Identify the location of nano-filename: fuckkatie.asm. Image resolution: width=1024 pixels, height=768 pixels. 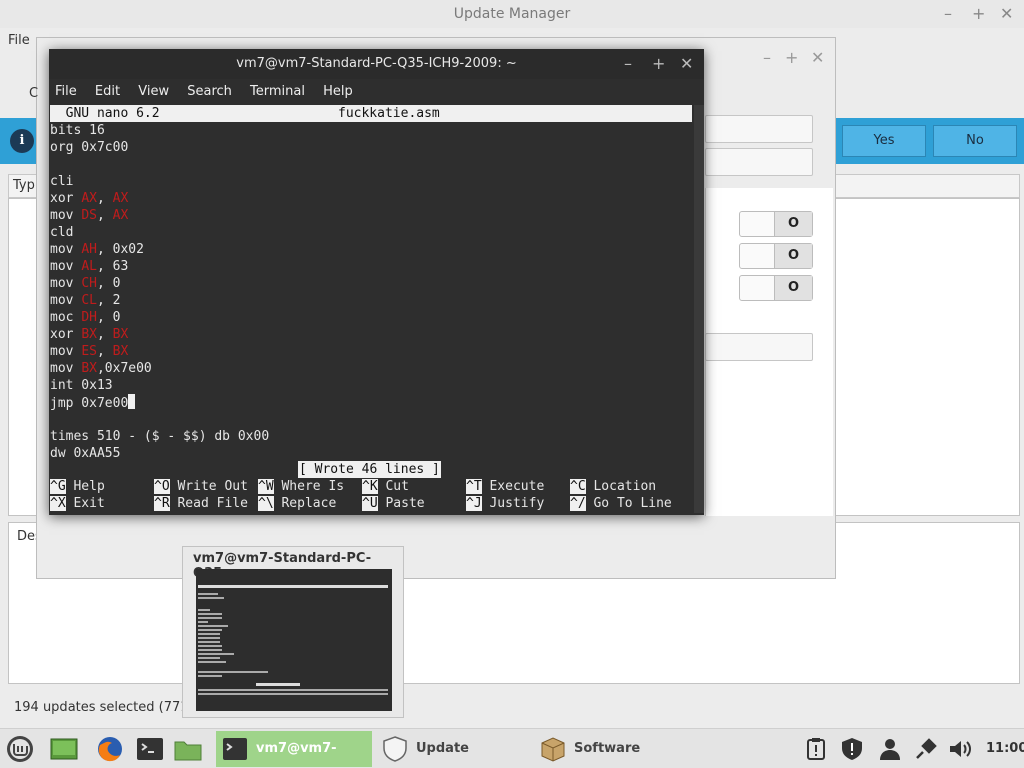
(389, 113).